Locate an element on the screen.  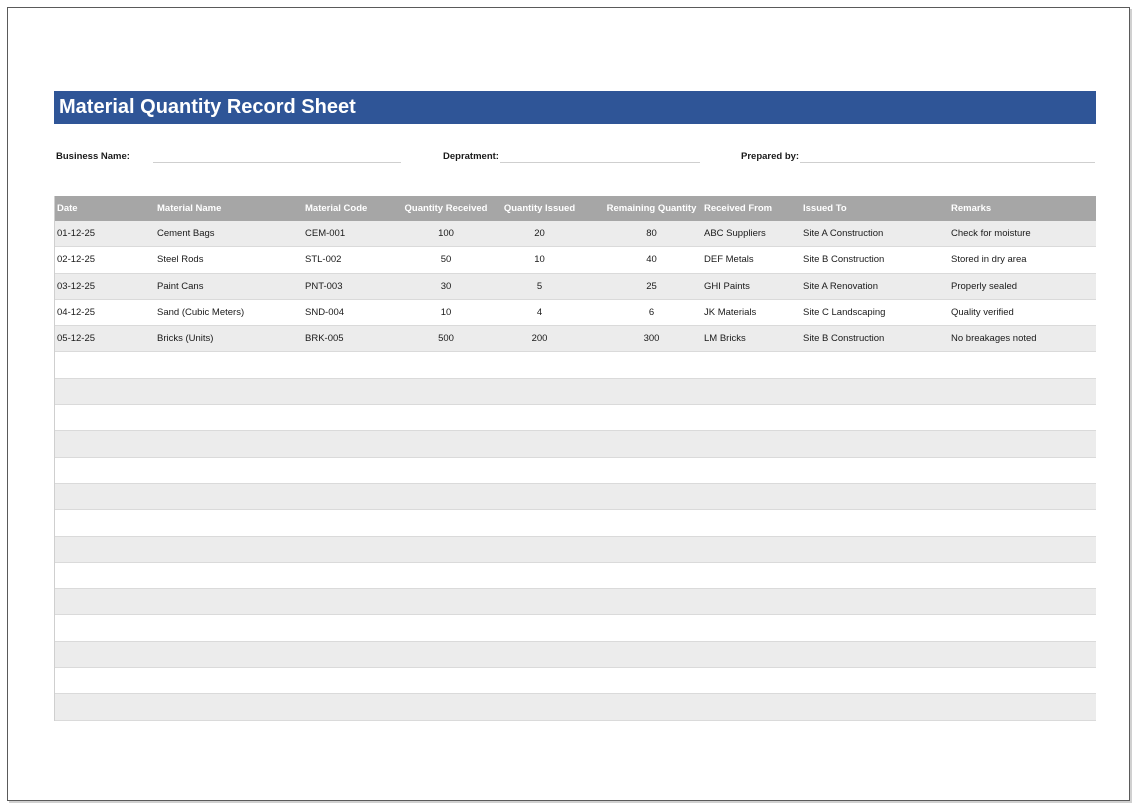
cell-quantity-received: 500 is located at coordinates (446, 338).